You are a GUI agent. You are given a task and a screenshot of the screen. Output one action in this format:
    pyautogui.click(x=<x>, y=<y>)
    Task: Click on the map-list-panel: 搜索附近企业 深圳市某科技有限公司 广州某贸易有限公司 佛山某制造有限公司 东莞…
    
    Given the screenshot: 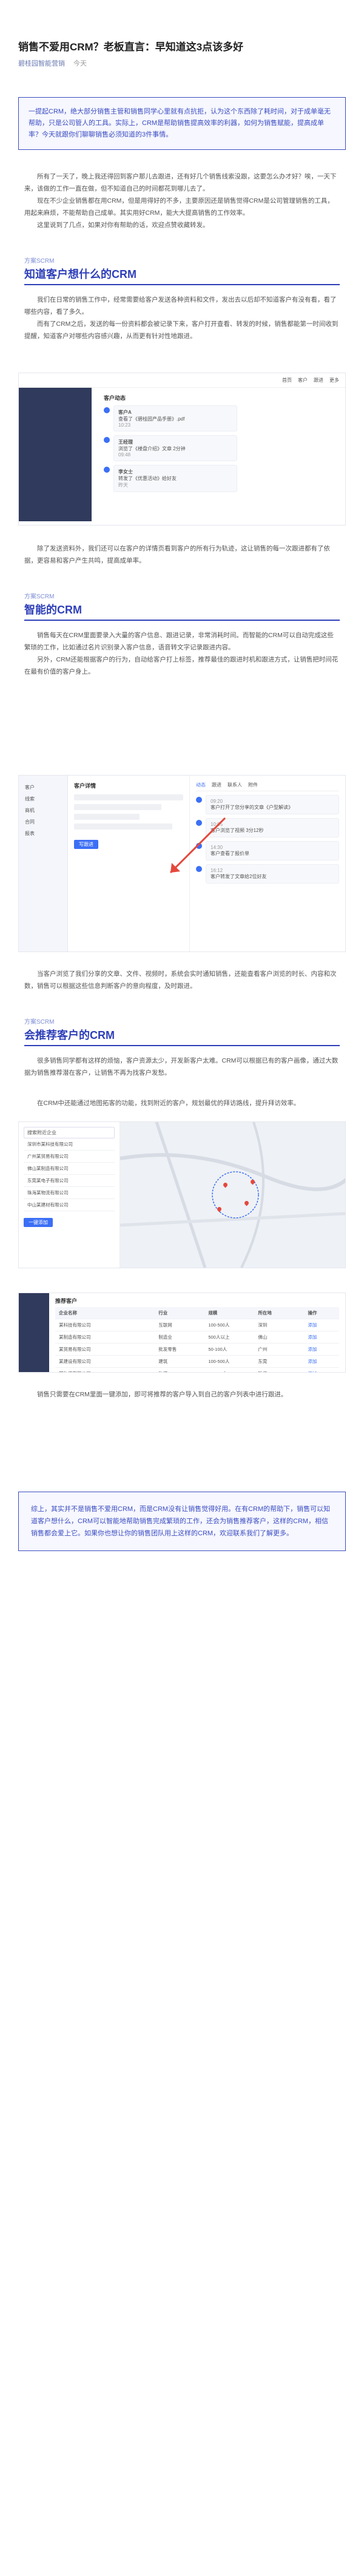 What is the action you would take?
    pyautogui.click(x=69, y=1195)
    